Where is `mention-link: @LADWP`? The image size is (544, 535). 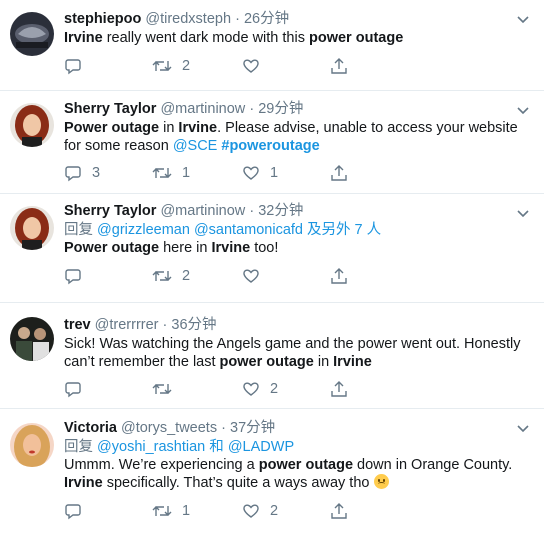
mention-link: @LADWP is located at coordinates (261, 447).